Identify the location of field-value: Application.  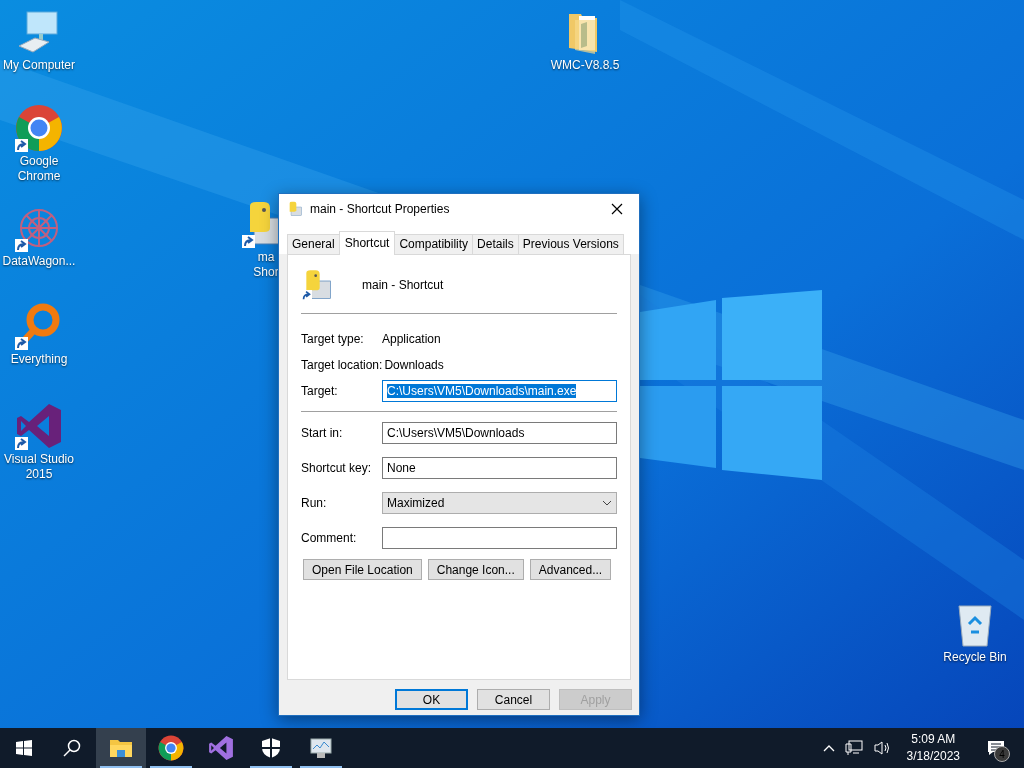
(411, 339).